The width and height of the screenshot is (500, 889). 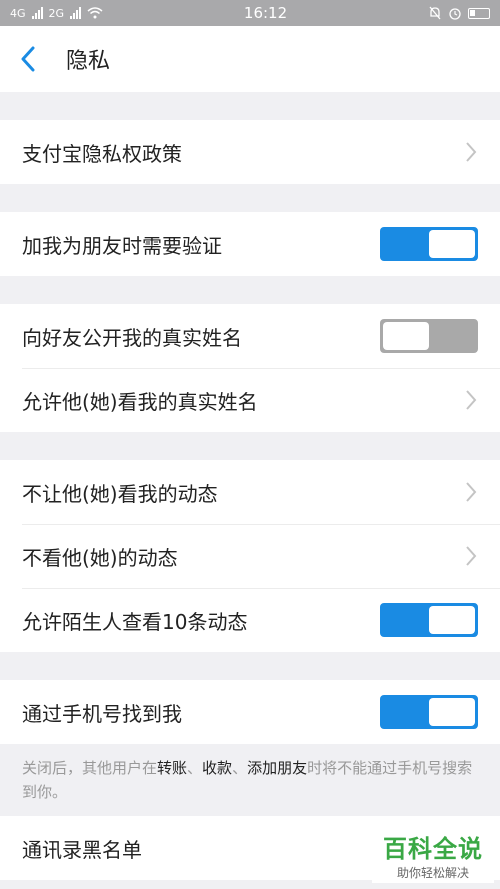 I want to click on row-label: 通讯录黑名单, so click(x=82, y=849).